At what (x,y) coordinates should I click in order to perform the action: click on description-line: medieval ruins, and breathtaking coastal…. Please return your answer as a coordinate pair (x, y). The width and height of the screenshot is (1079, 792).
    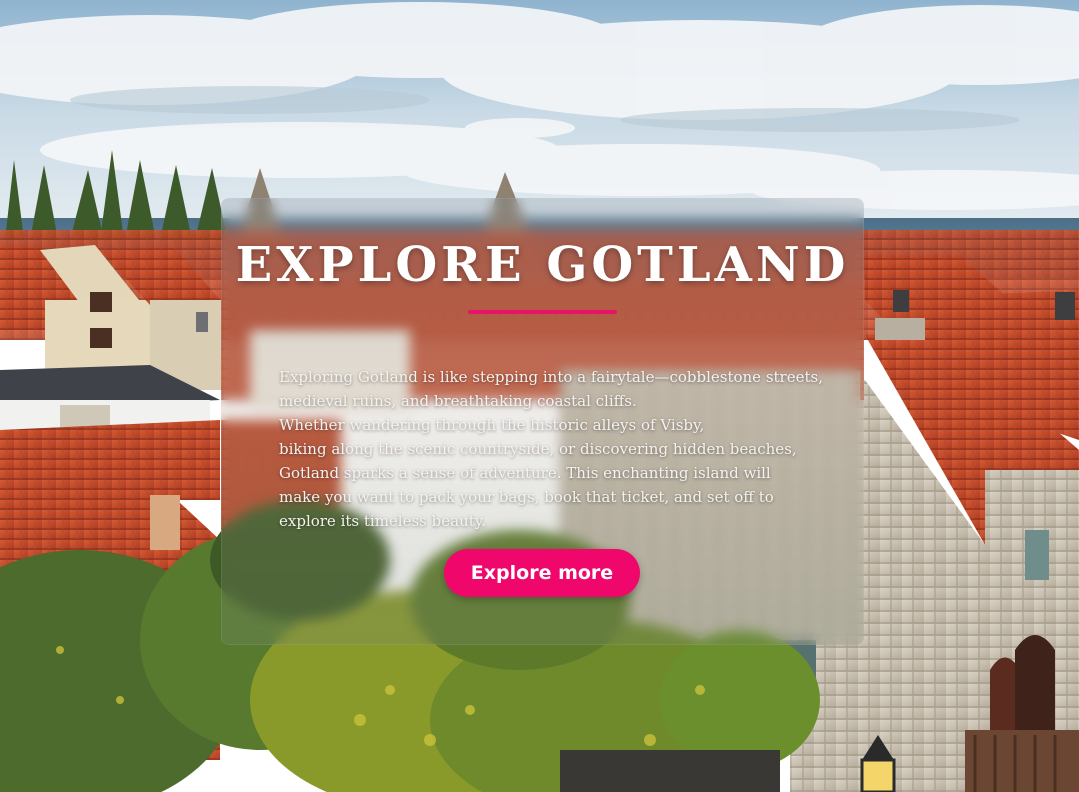
    Looking at the image, I should click on (458, 401).